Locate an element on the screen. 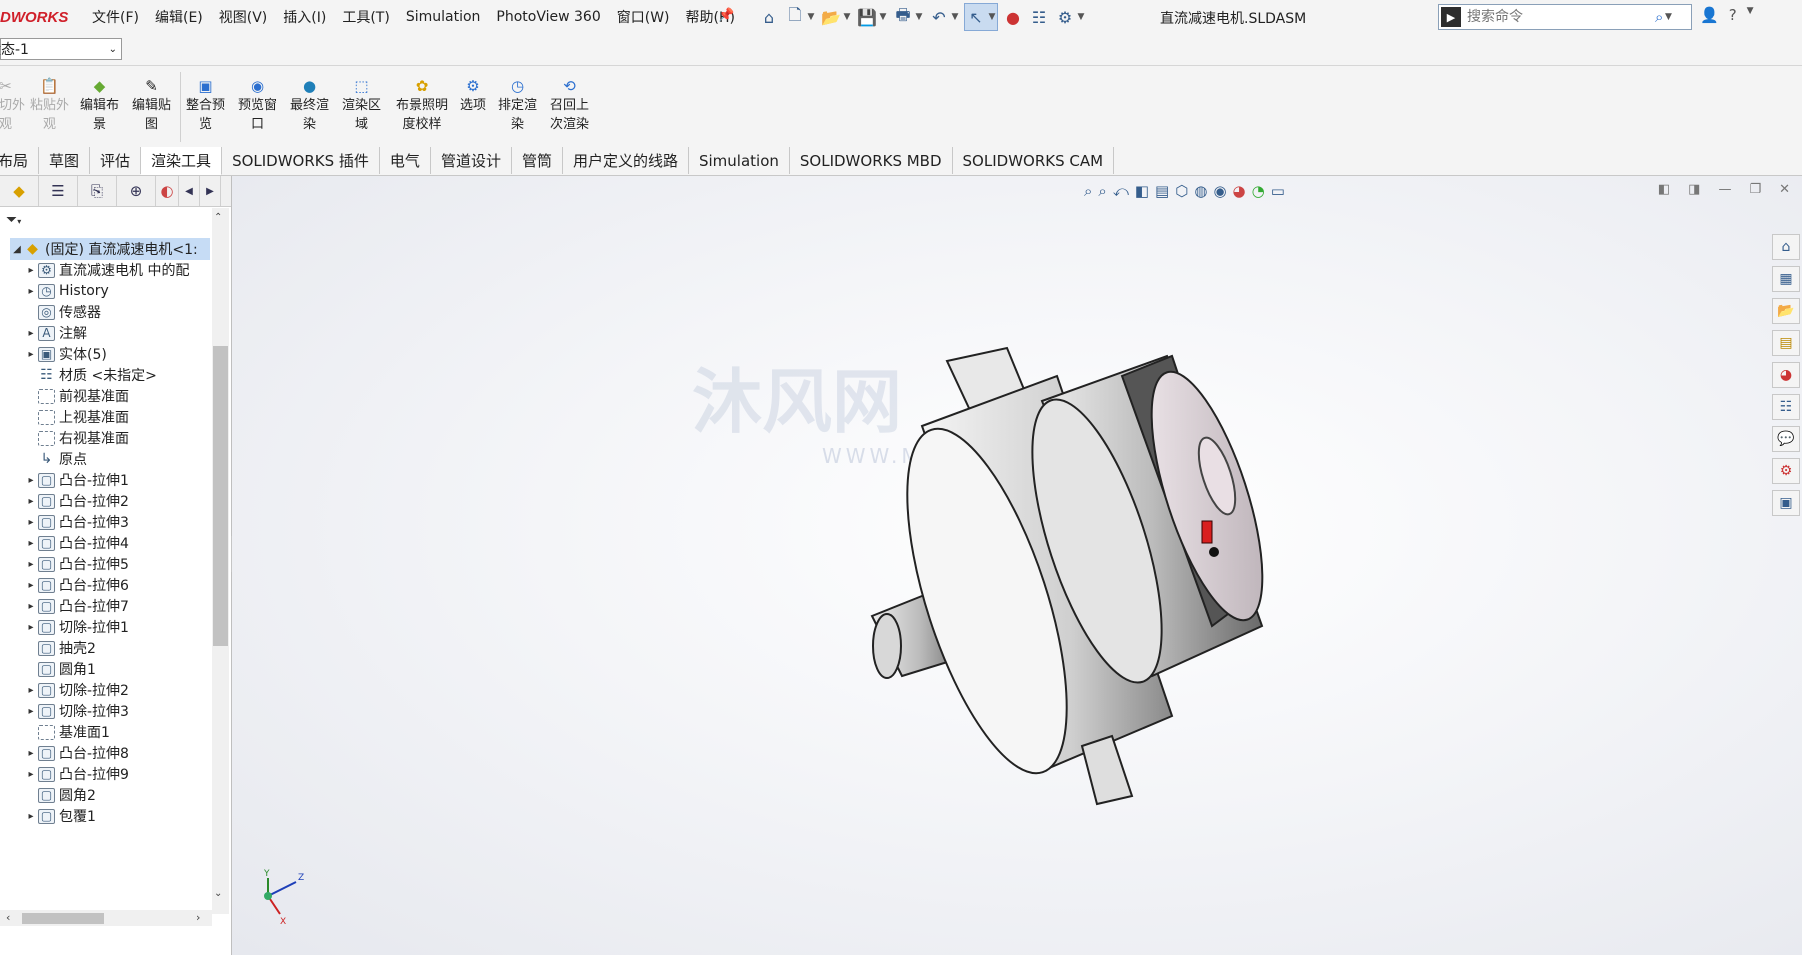  close-icon: ✕ is located at coordinates (1784, 189).